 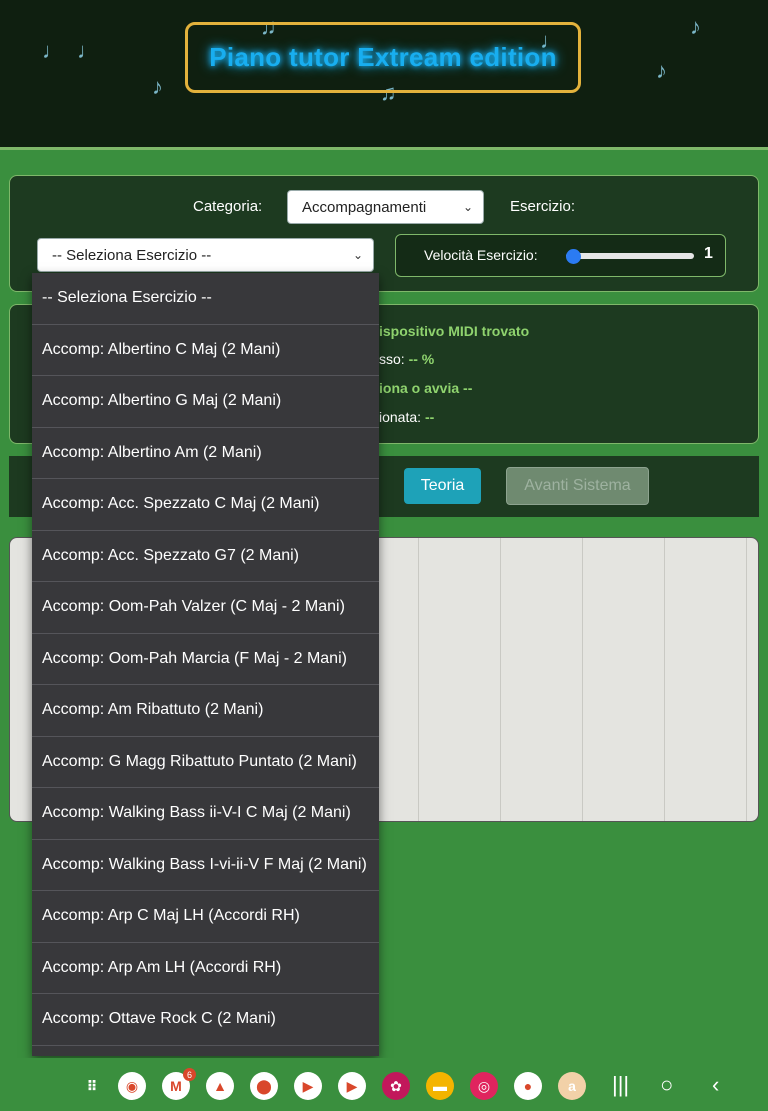 What do you see at coordinates (442, 486) in the screenshot?
I see `teoria-button: Teoria` at bounding box center [442, 486].